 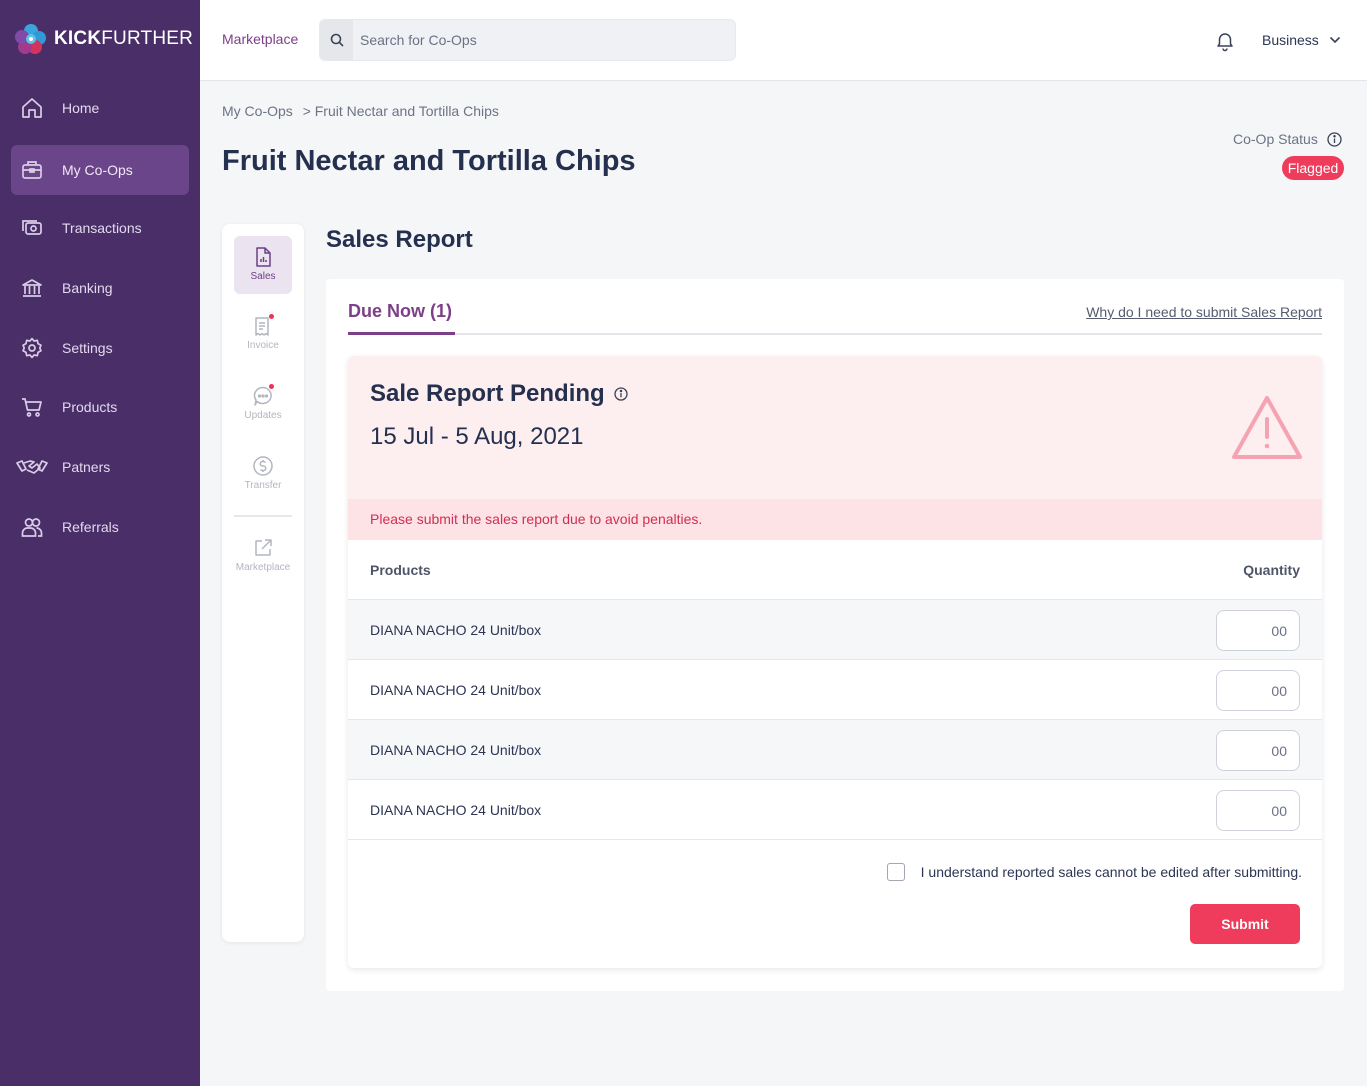 I want to click on report-title-text: Sale Report Pending, so click(x=487, y=393).